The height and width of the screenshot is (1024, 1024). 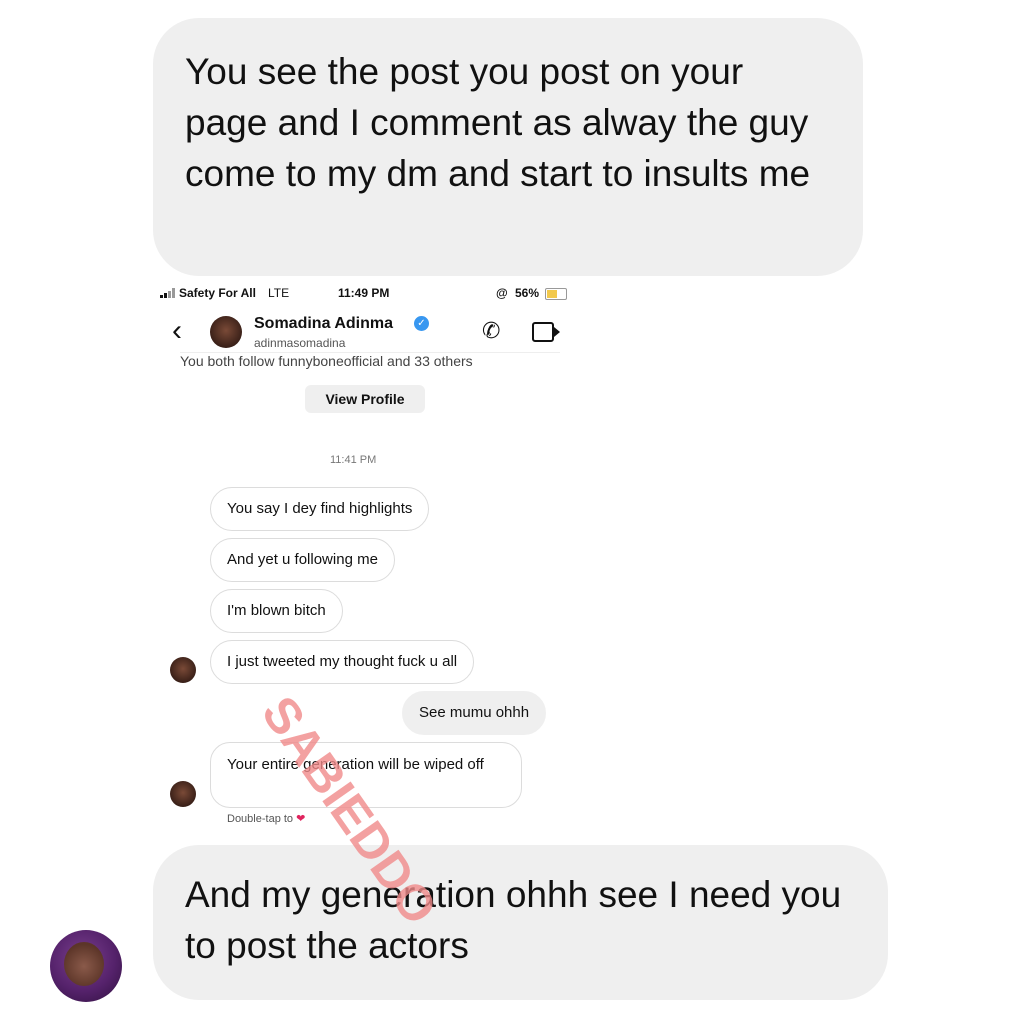 I want to click on location-icon: @, so click(x=502, y=293).